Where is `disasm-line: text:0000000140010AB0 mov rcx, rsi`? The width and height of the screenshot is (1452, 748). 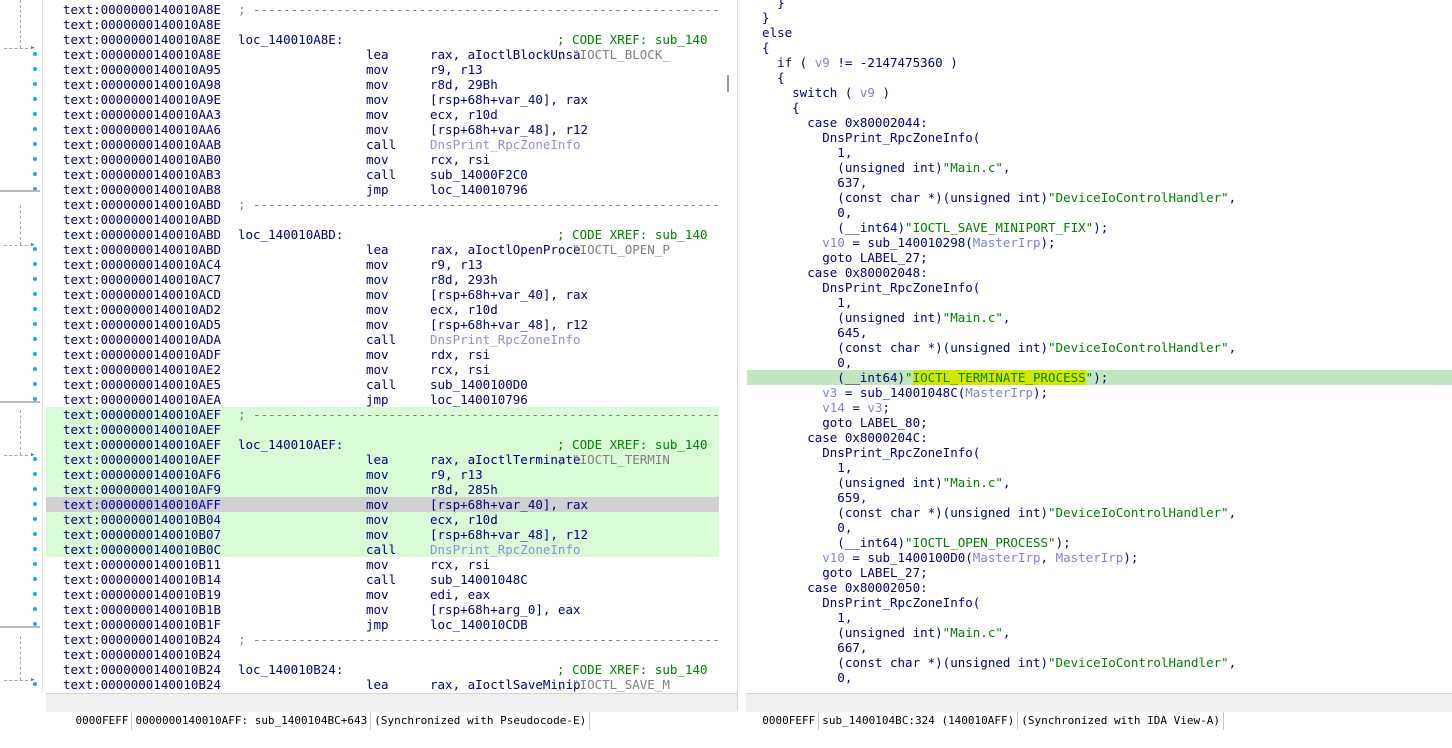
disasm-line: text:0000000140010AB0 mov rcx, rsi is located at coordinates (382, 159).